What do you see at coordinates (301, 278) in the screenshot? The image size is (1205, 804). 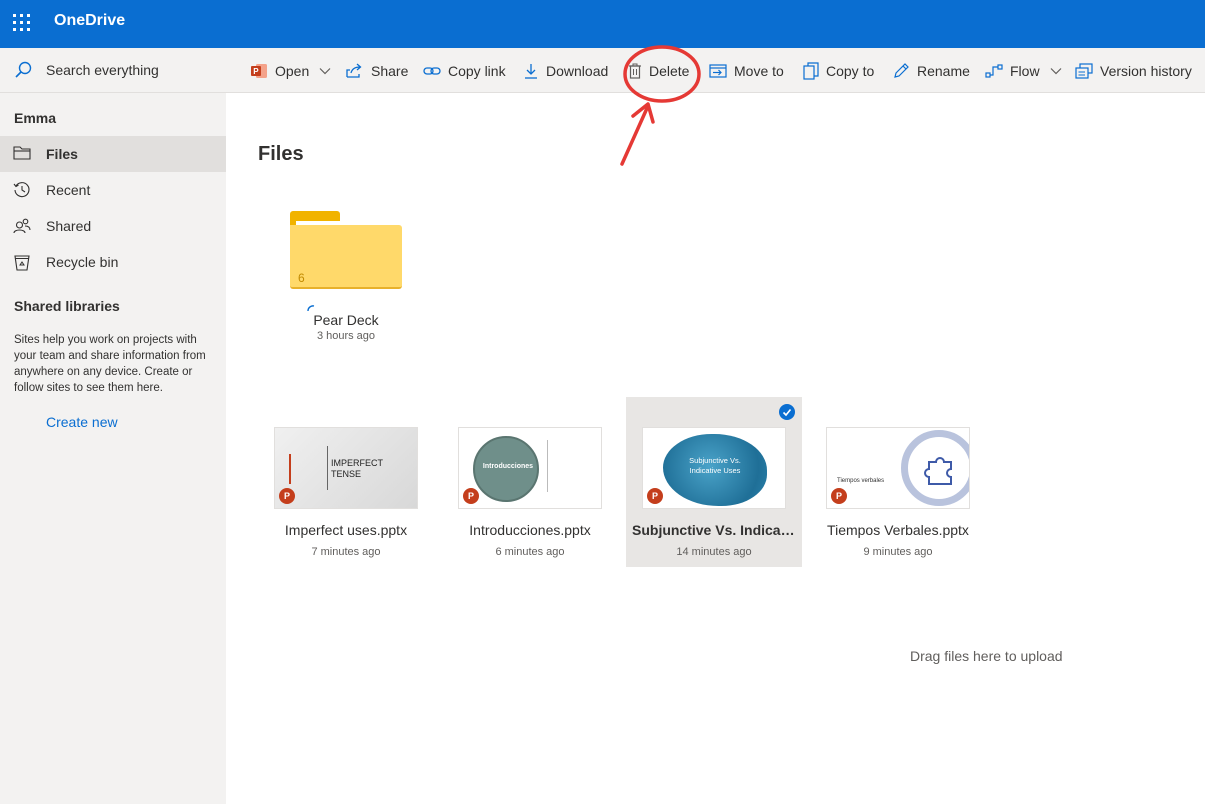 I see `folder-item-count: 6` at bounding box center [301, 278].